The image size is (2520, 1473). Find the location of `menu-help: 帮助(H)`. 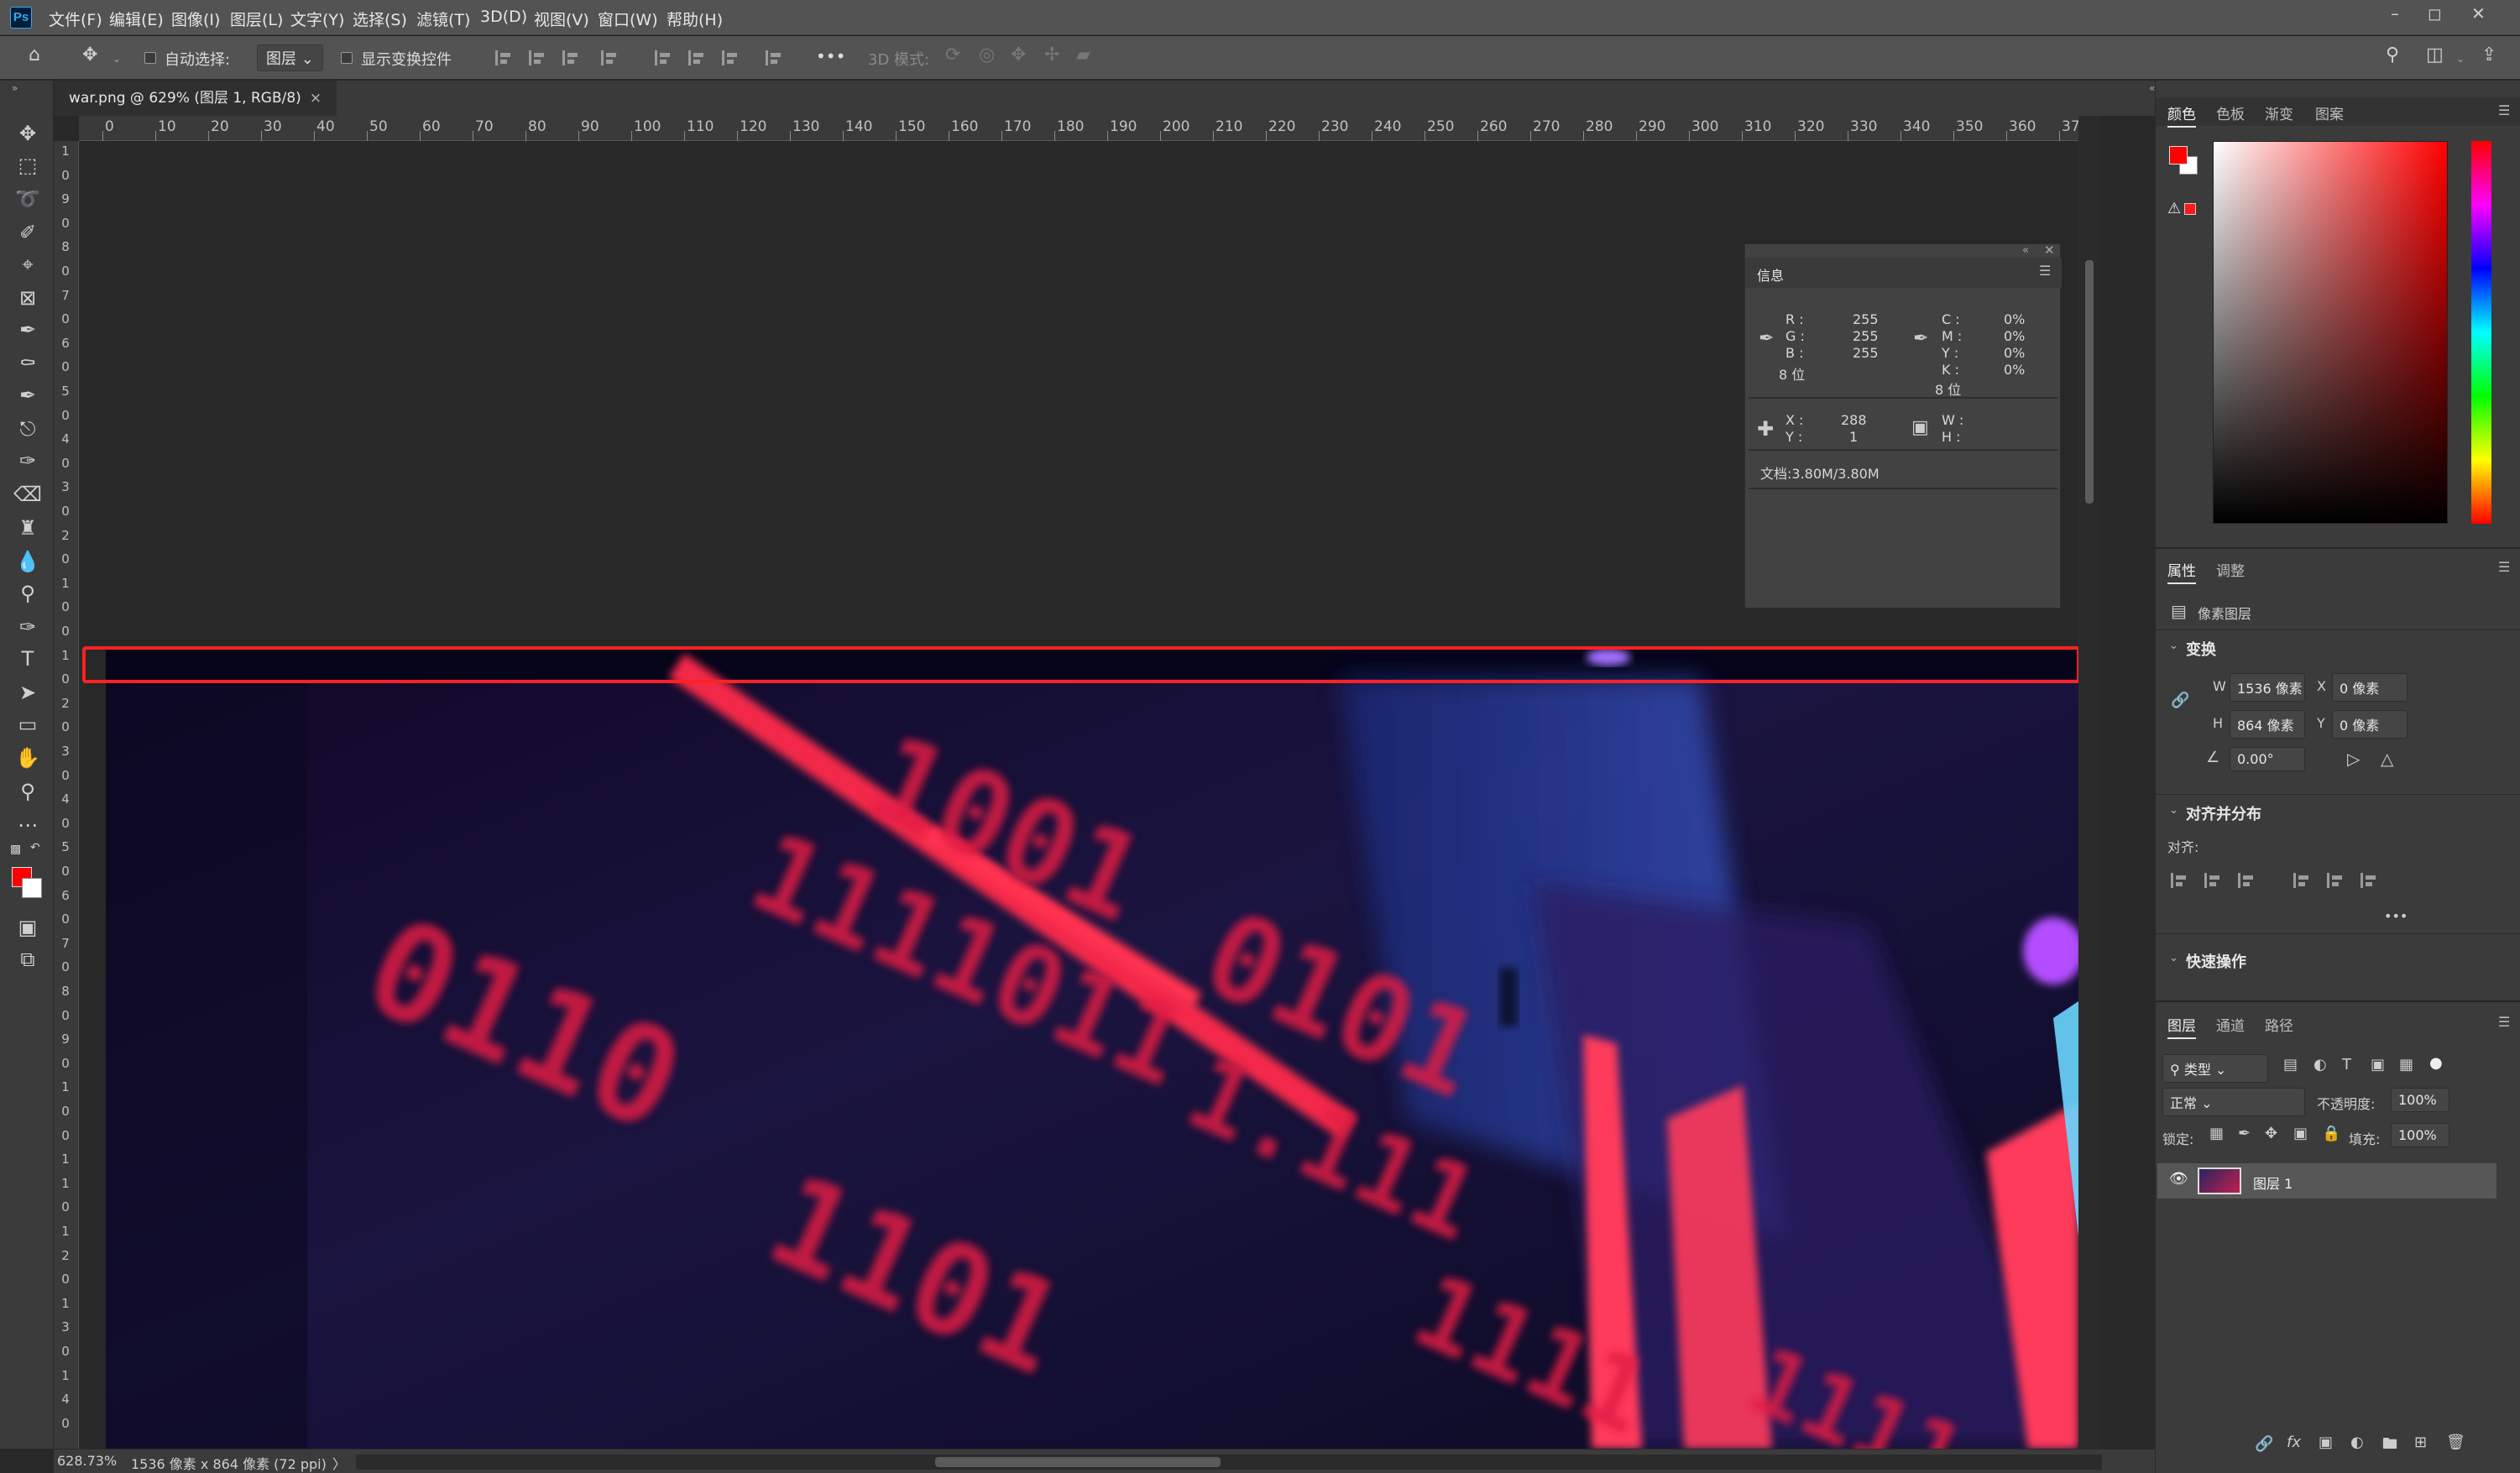

menu-help: 帮助(H) is located at coordinates (695, 19).